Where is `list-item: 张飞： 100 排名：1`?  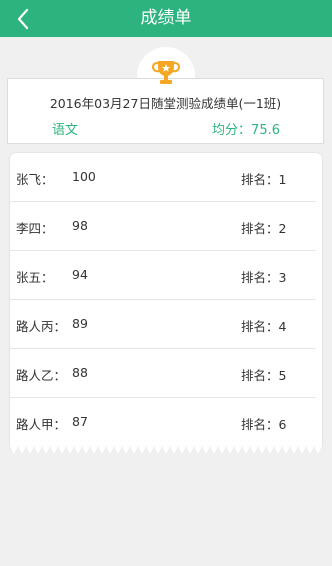 list-item: 张飞： 100 排名：1 is located at coordinates (163, 177).